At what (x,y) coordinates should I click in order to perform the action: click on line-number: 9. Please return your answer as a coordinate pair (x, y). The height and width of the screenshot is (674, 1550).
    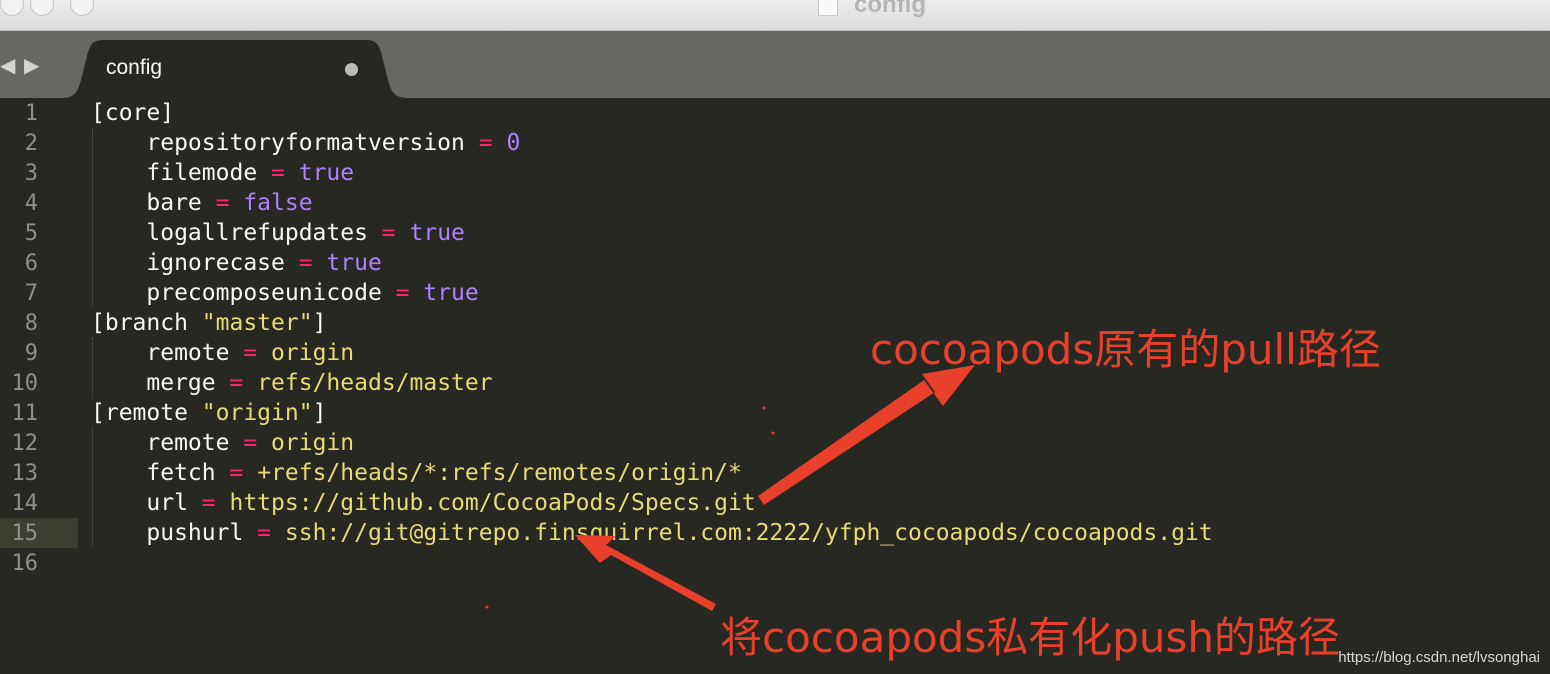
    Looking at the image, I should click on (31, 353).